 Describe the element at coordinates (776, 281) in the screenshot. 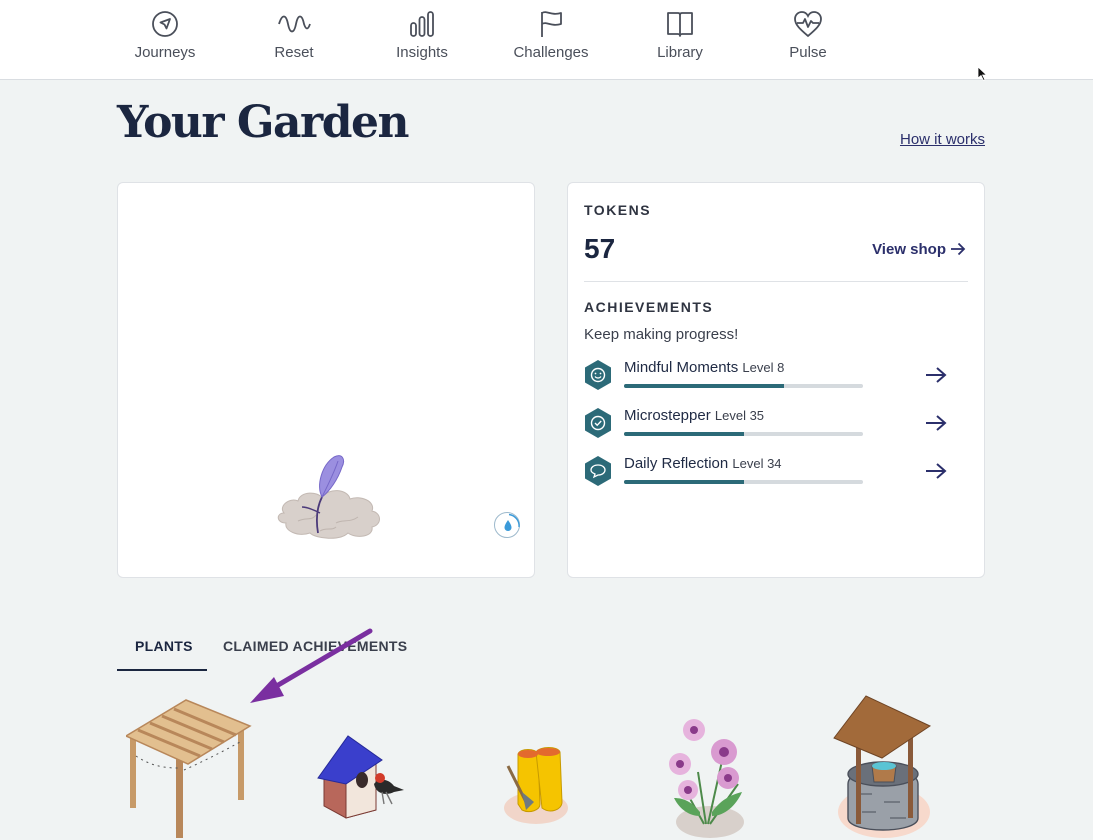

I see `divider` at that location.